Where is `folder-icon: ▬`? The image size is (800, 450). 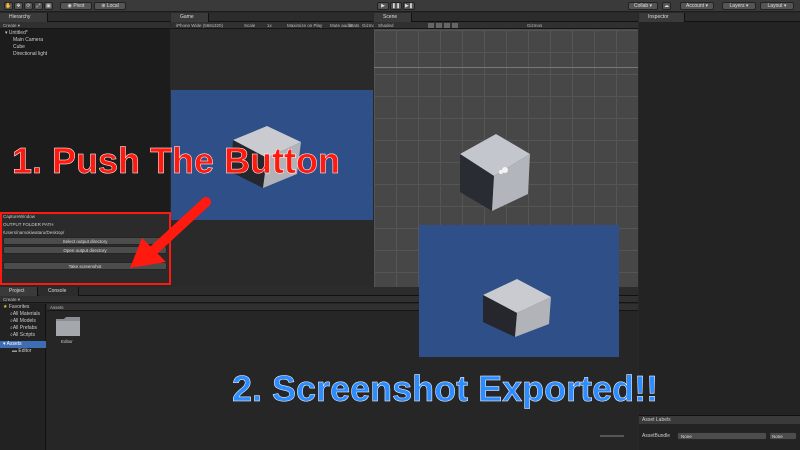 folder-icon: ▬ is located at coordinates (14, 351).